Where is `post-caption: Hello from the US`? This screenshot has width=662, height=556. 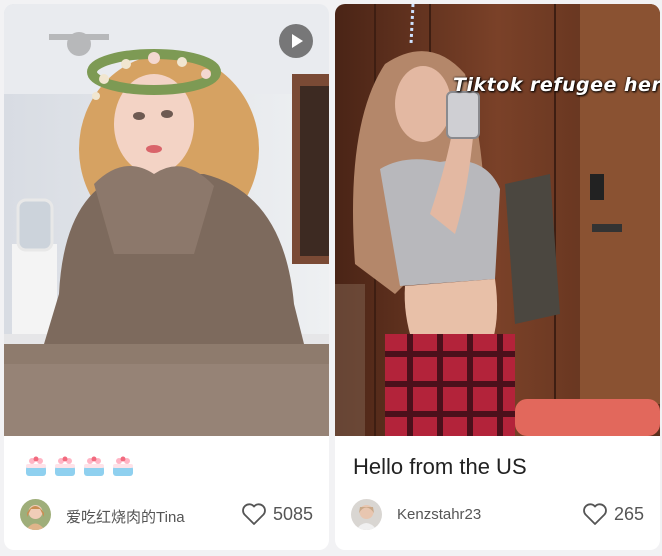
post-caption: Hello from the US is located at coordinates (440, 467).